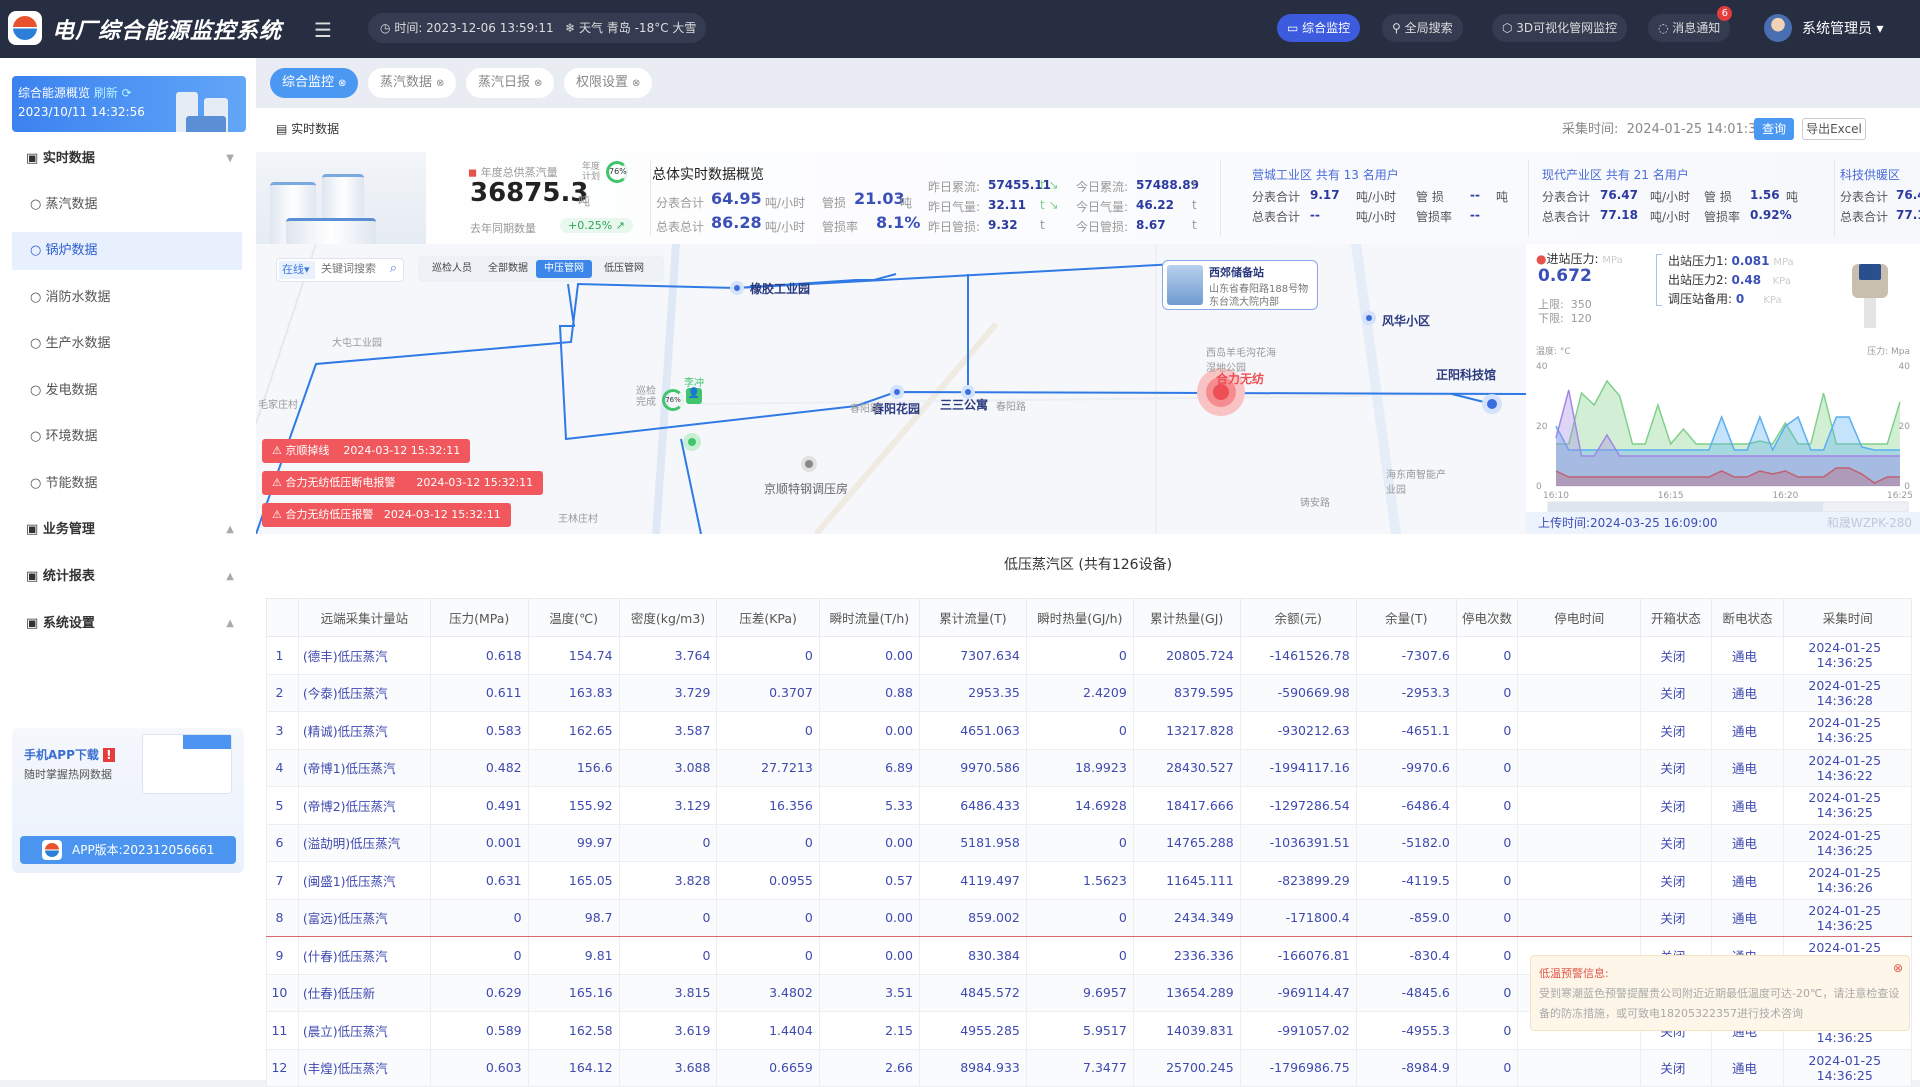  I want to click on export-excel-button: 导出Excel, so click(1834, 129).